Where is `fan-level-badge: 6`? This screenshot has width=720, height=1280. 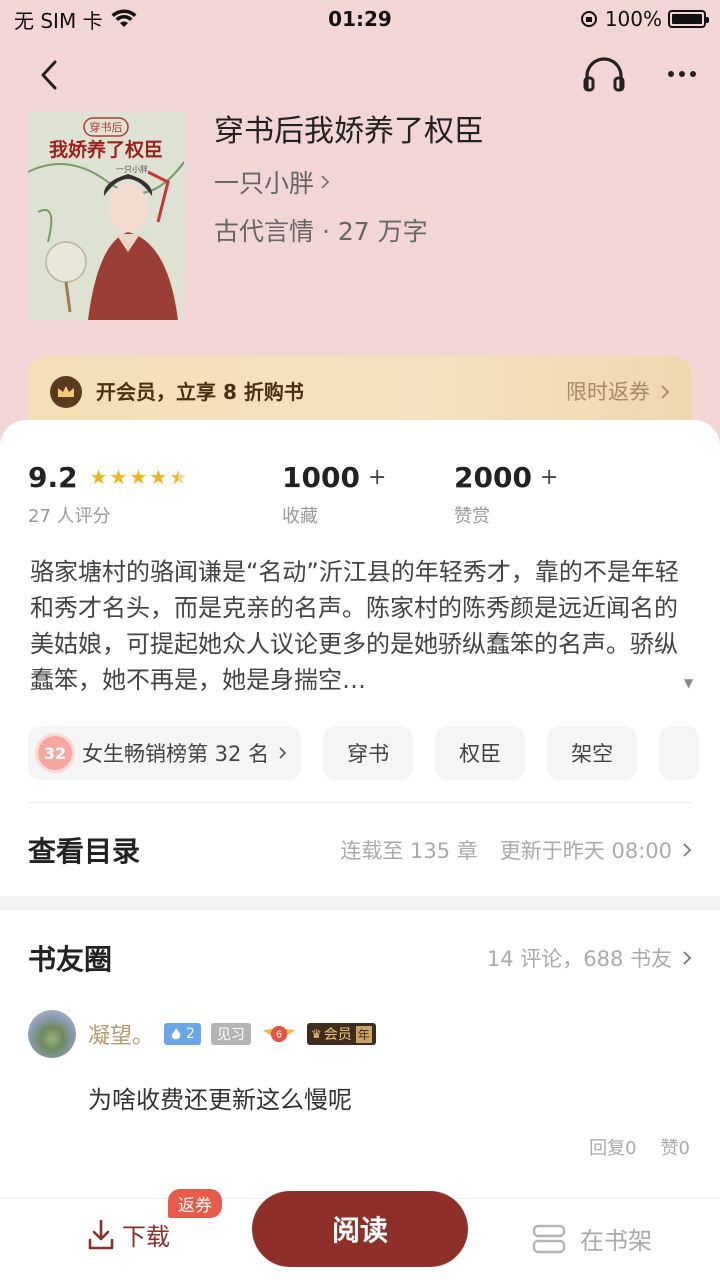
fan-level-badge: 6 is located at coordinates (279, 1034).